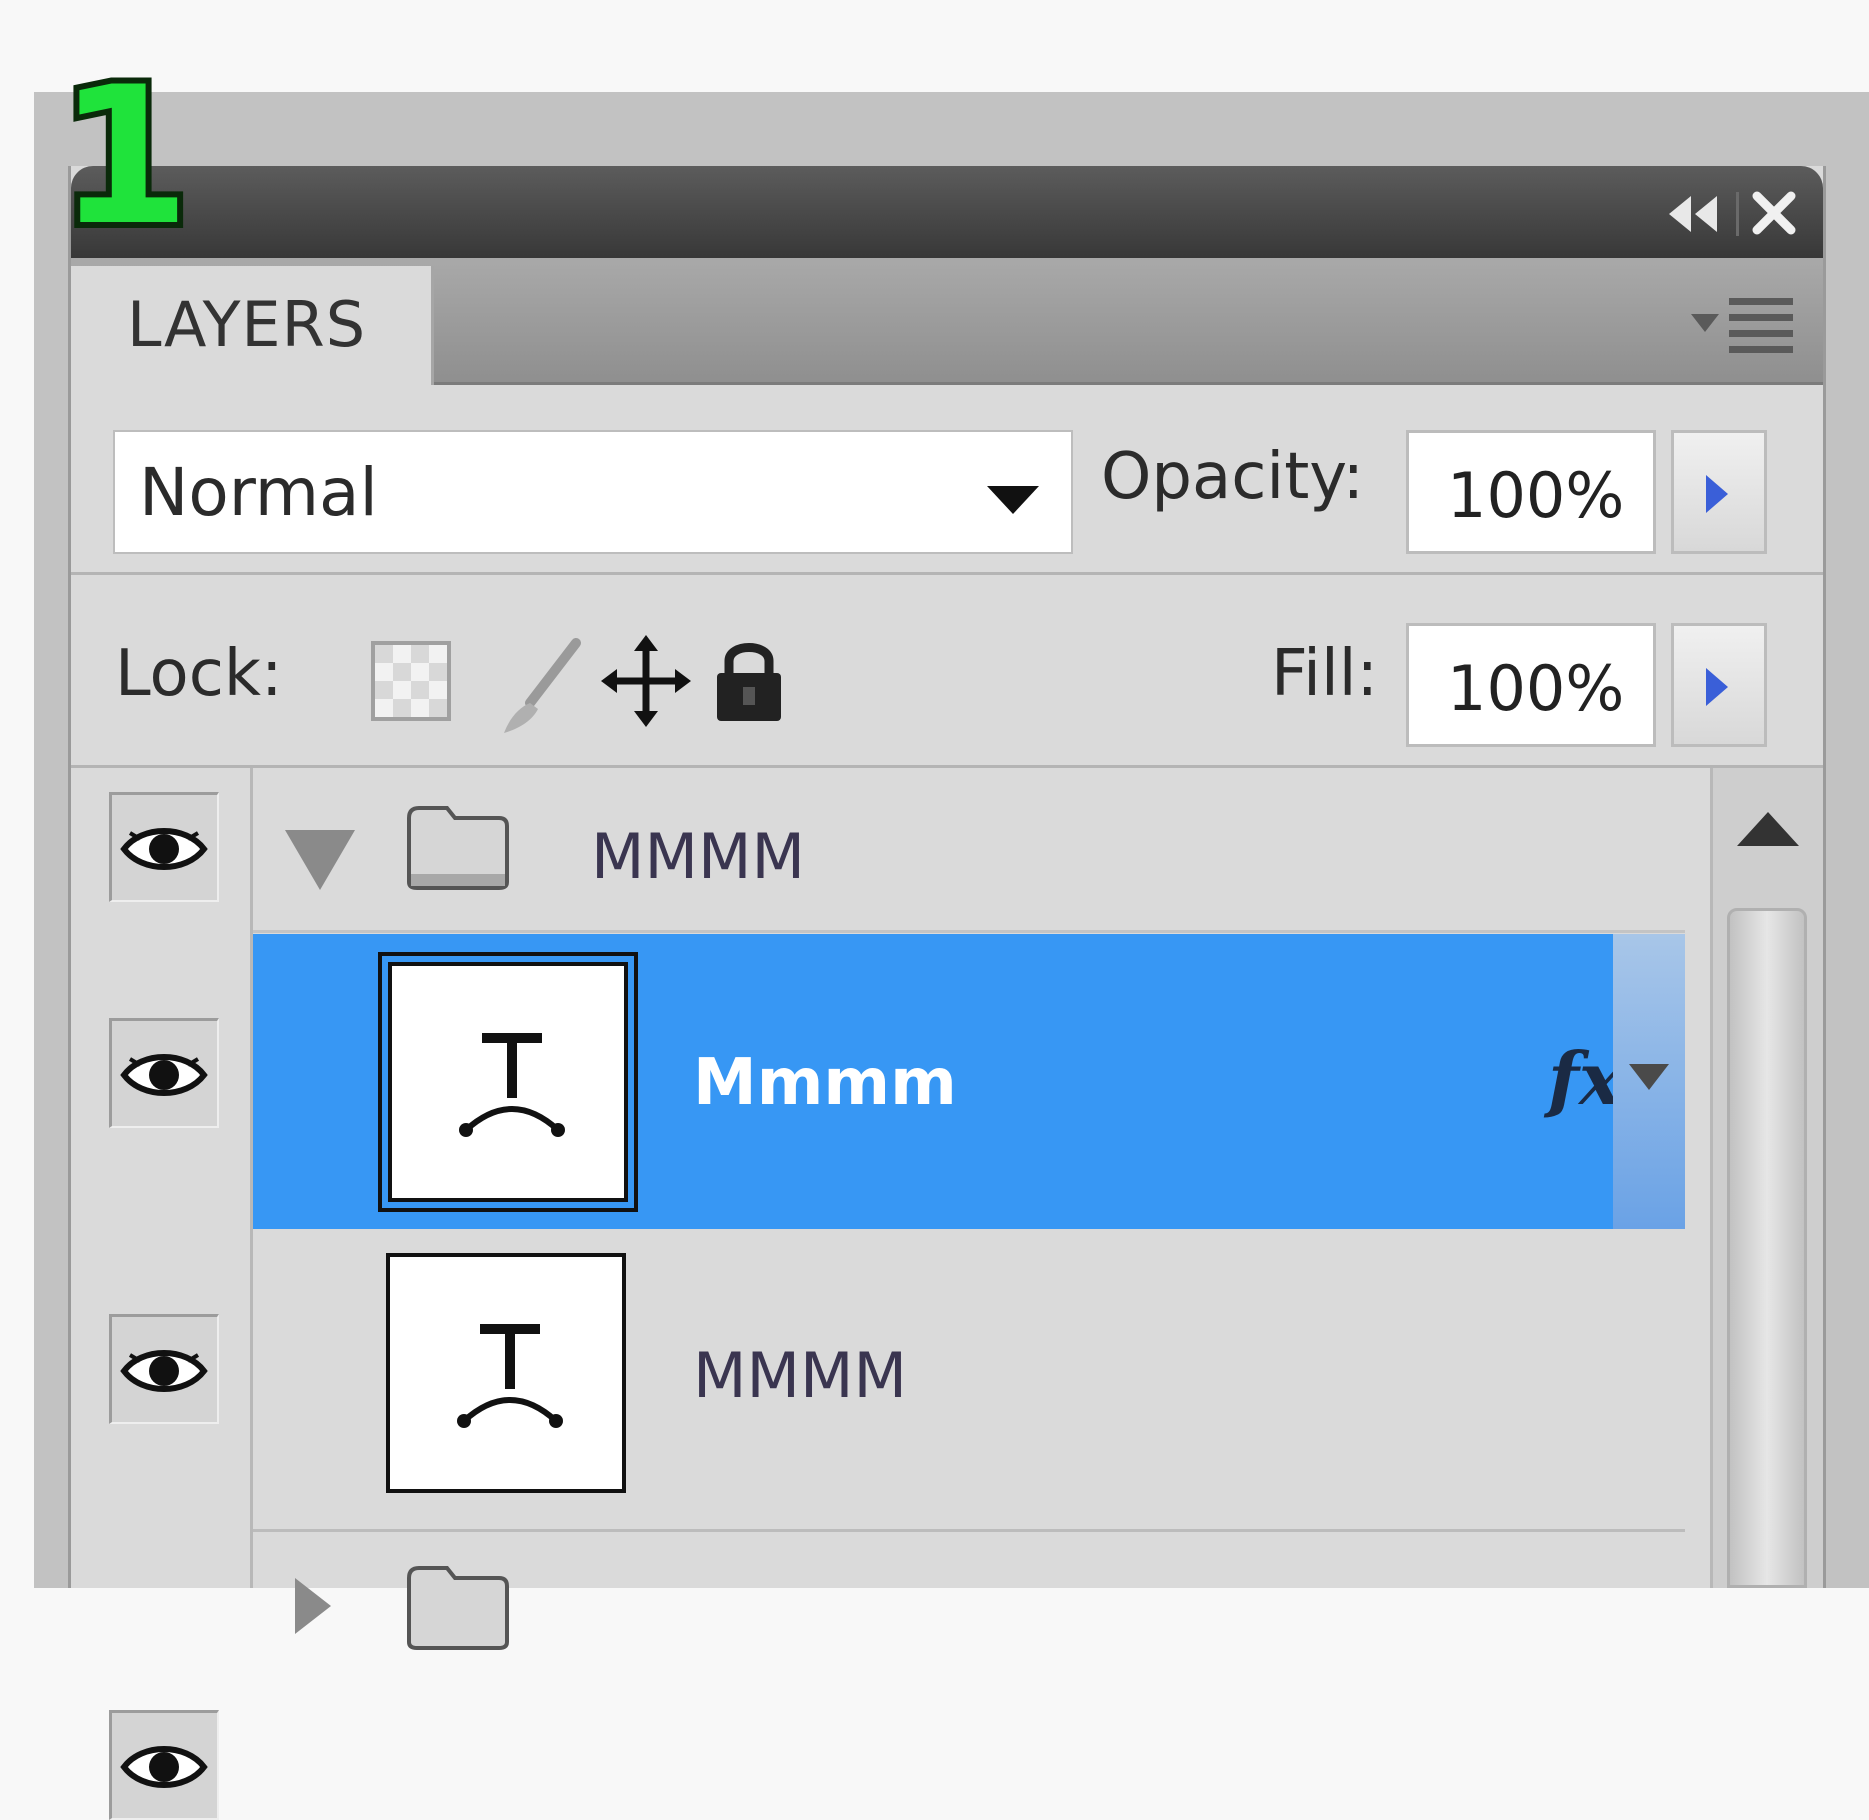 The height and width of the screenshot is (1820, 1869). Describe the element at coordinates (1536, 495) in the screenshot. I see `opacity-value: 100%` at that location.